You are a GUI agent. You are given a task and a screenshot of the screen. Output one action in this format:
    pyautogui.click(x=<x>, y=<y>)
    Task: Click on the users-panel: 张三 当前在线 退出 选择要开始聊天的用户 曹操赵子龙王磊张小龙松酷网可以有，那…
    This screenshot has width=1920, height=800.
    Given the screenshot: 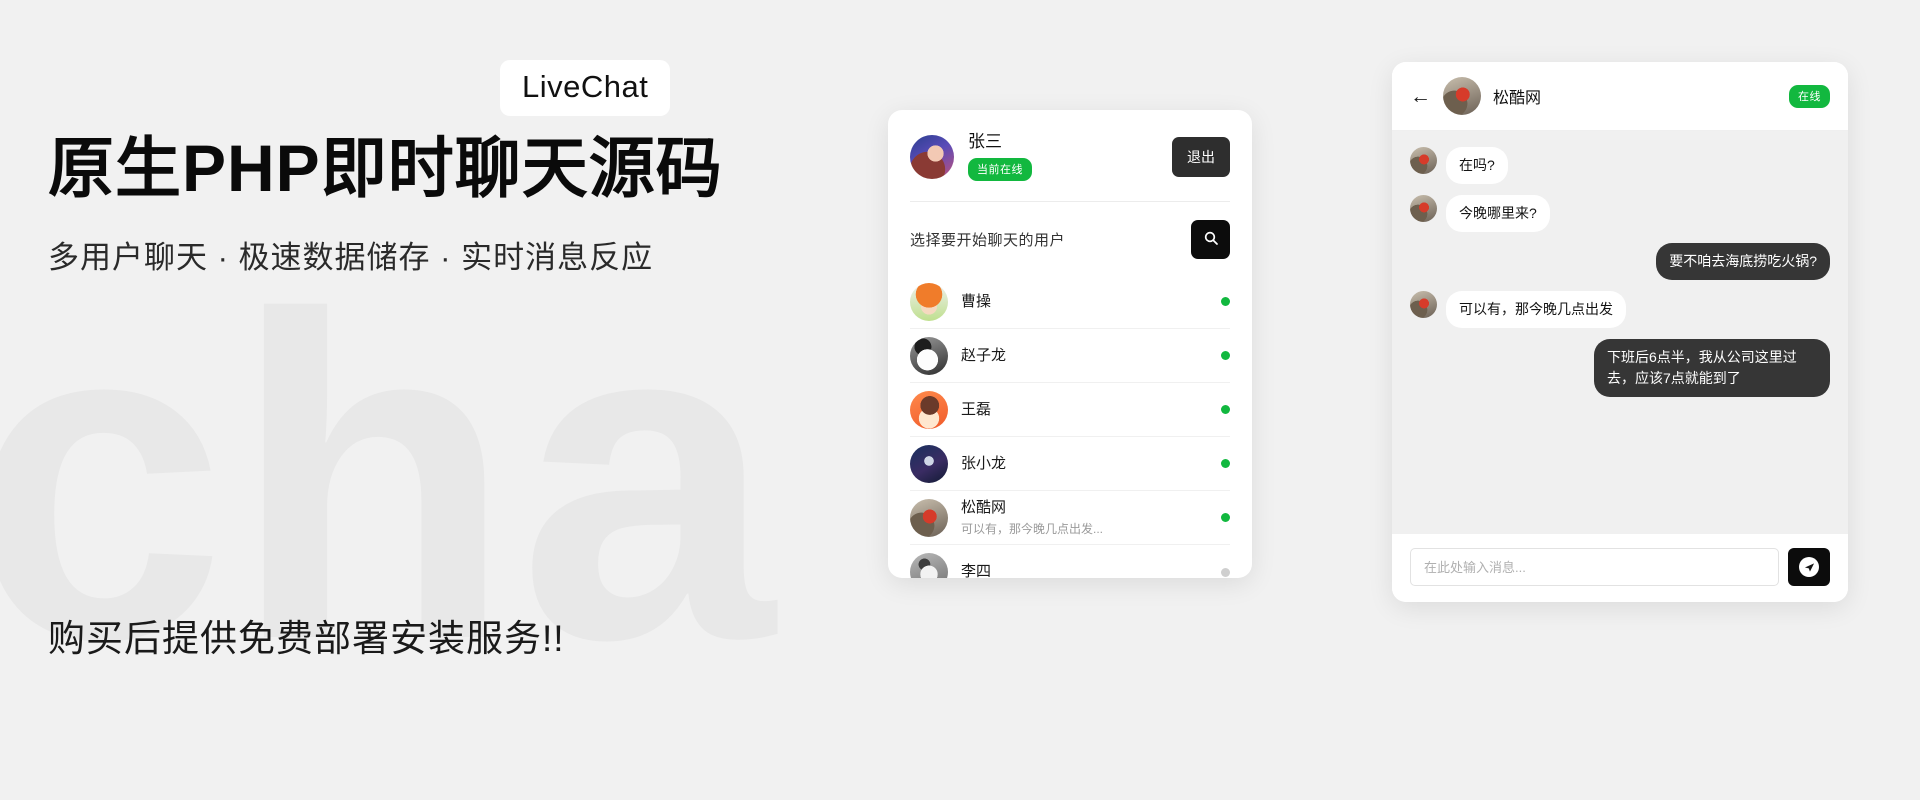 What is the action you would take?
    pyautogui.click(x=1070, y=344)
    